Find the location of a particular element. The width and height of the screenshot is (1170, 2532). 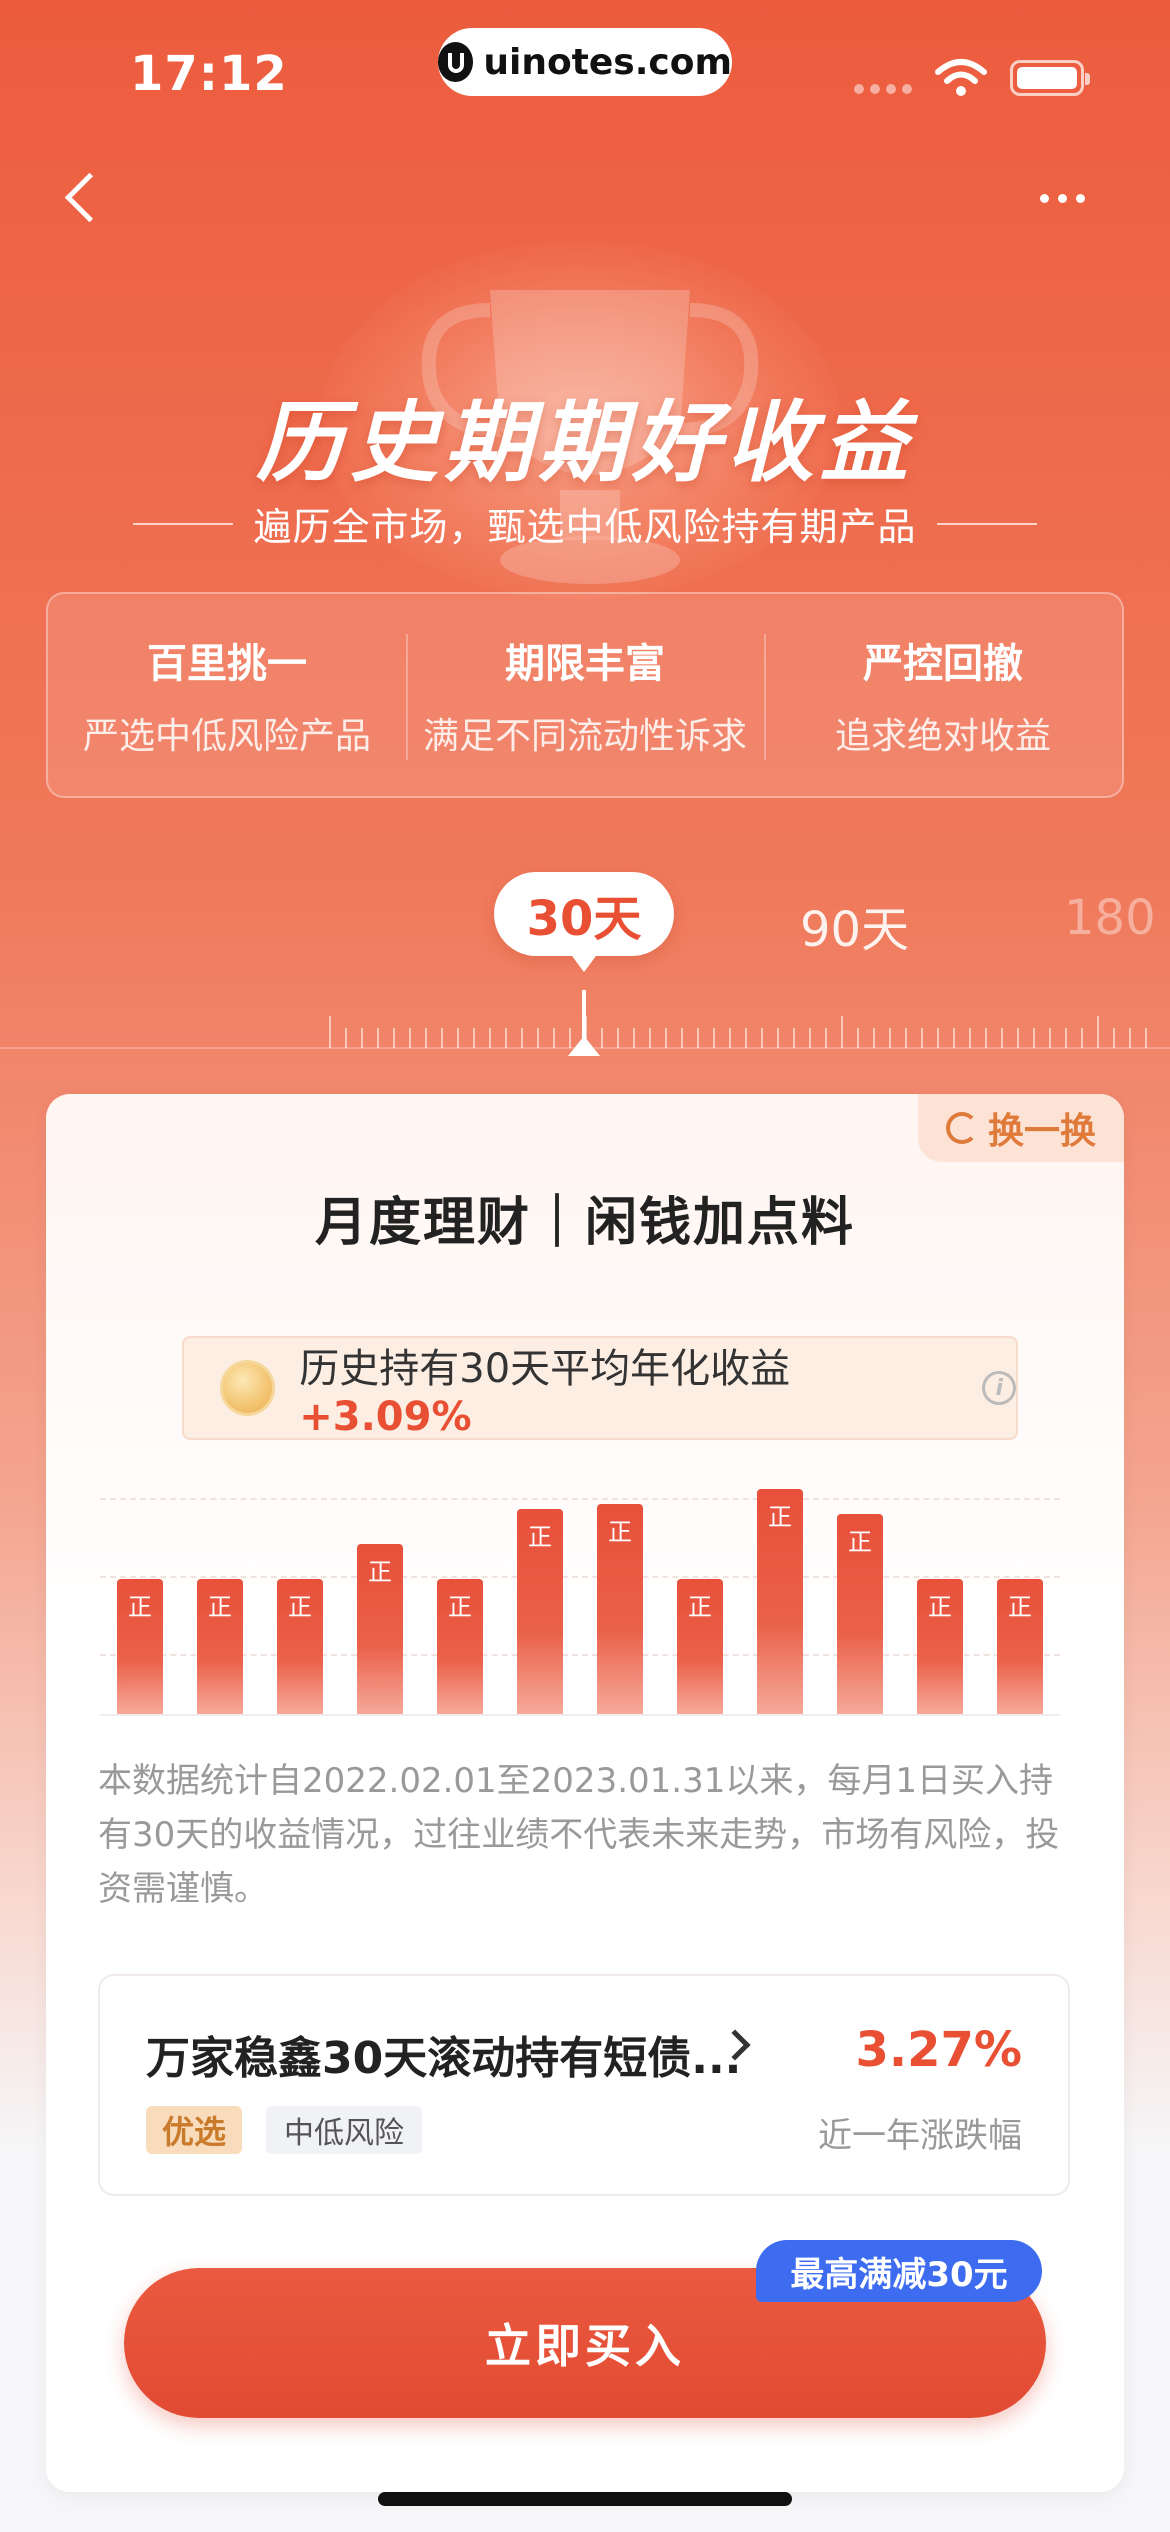

home-indicator is located at coordinates (585, 2499).